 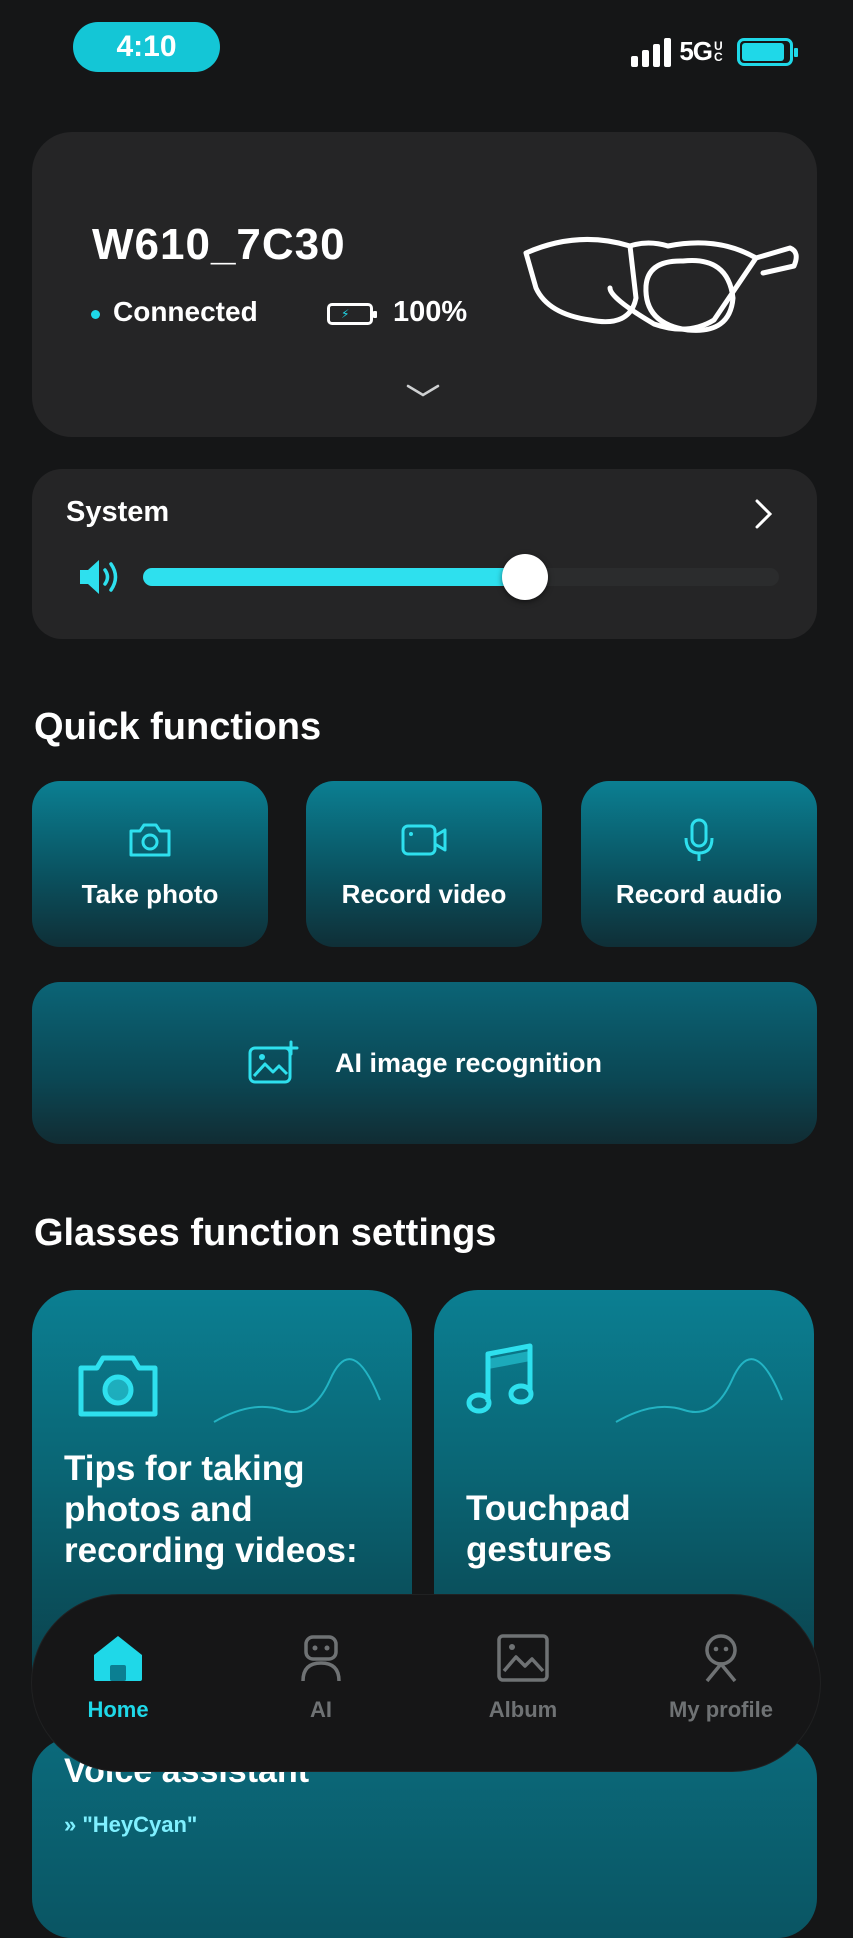 What do you see at coordinates (721, 1709) in the screenshot?
I see `nav-my-profile-label: My profile` at bounding box center [721, 1709].